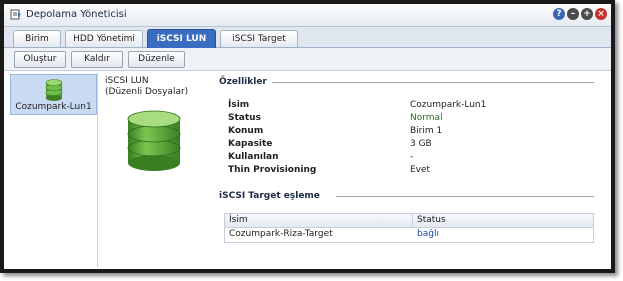 This screenshot has width=623, height=281. Describe the element at coordinates (239, 105) in the screenshot. I see `prop-label-name: İsim` at that location.